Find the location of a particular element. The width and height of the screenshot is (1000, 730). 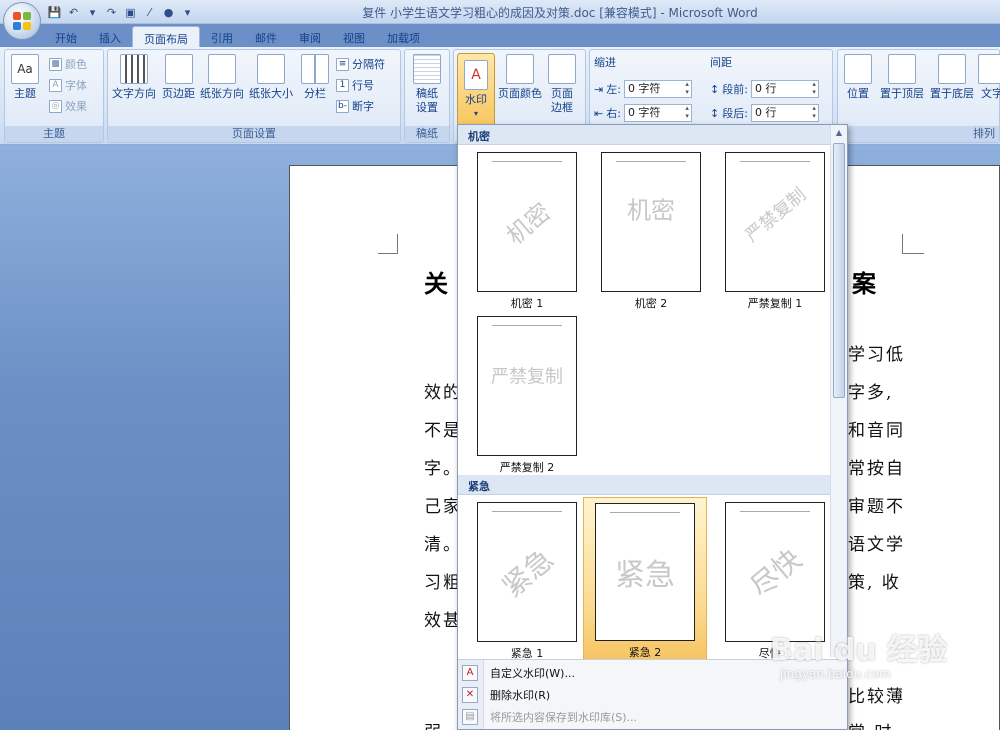

palette-icon: ■ is located at coordinates (55, 64).